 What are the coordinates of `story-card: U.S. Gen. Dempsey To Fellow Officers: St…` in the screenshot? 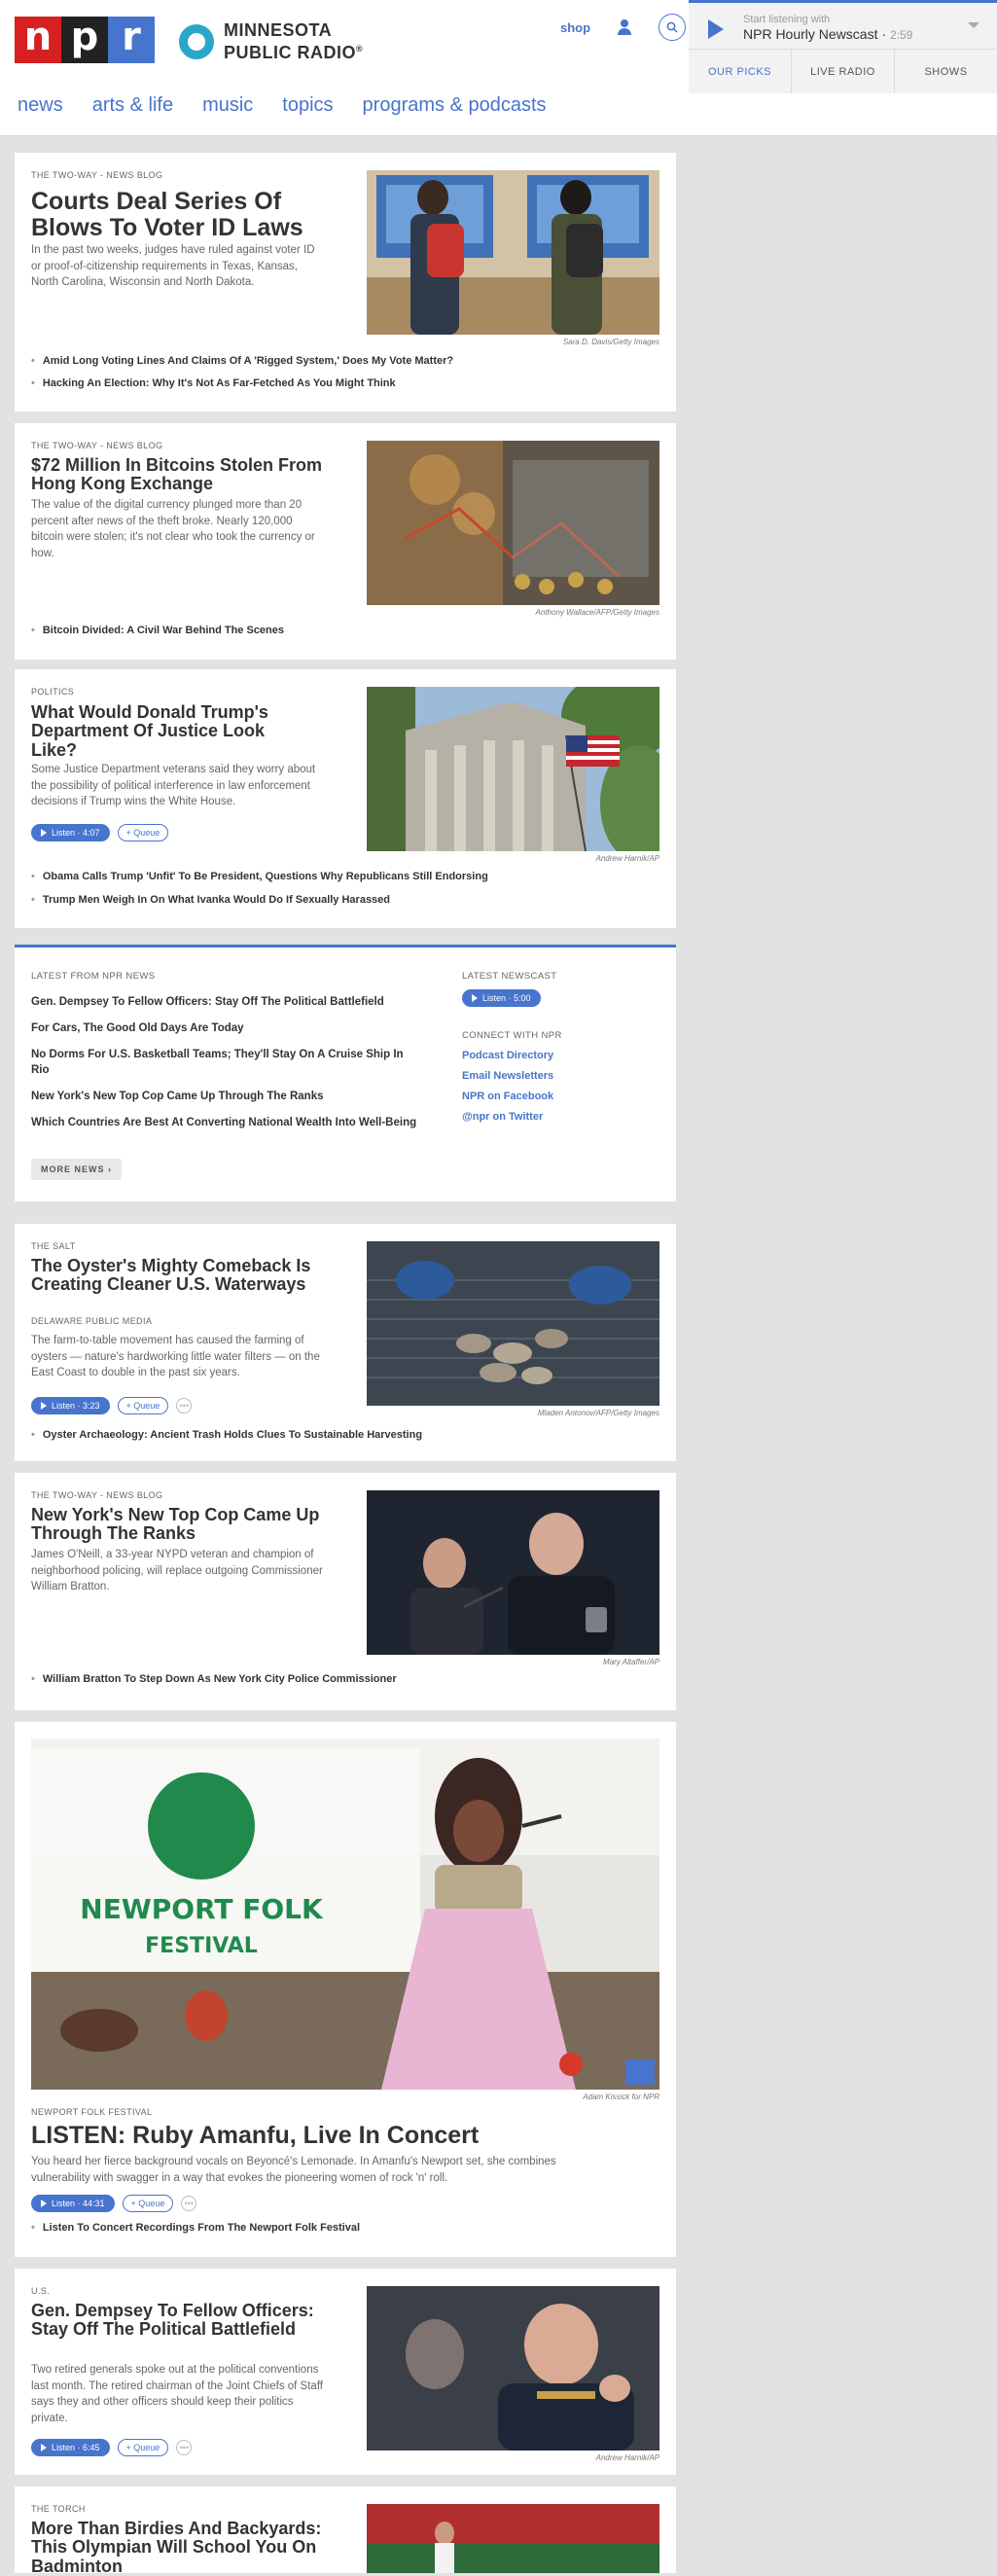 It's located at (345, 2372).